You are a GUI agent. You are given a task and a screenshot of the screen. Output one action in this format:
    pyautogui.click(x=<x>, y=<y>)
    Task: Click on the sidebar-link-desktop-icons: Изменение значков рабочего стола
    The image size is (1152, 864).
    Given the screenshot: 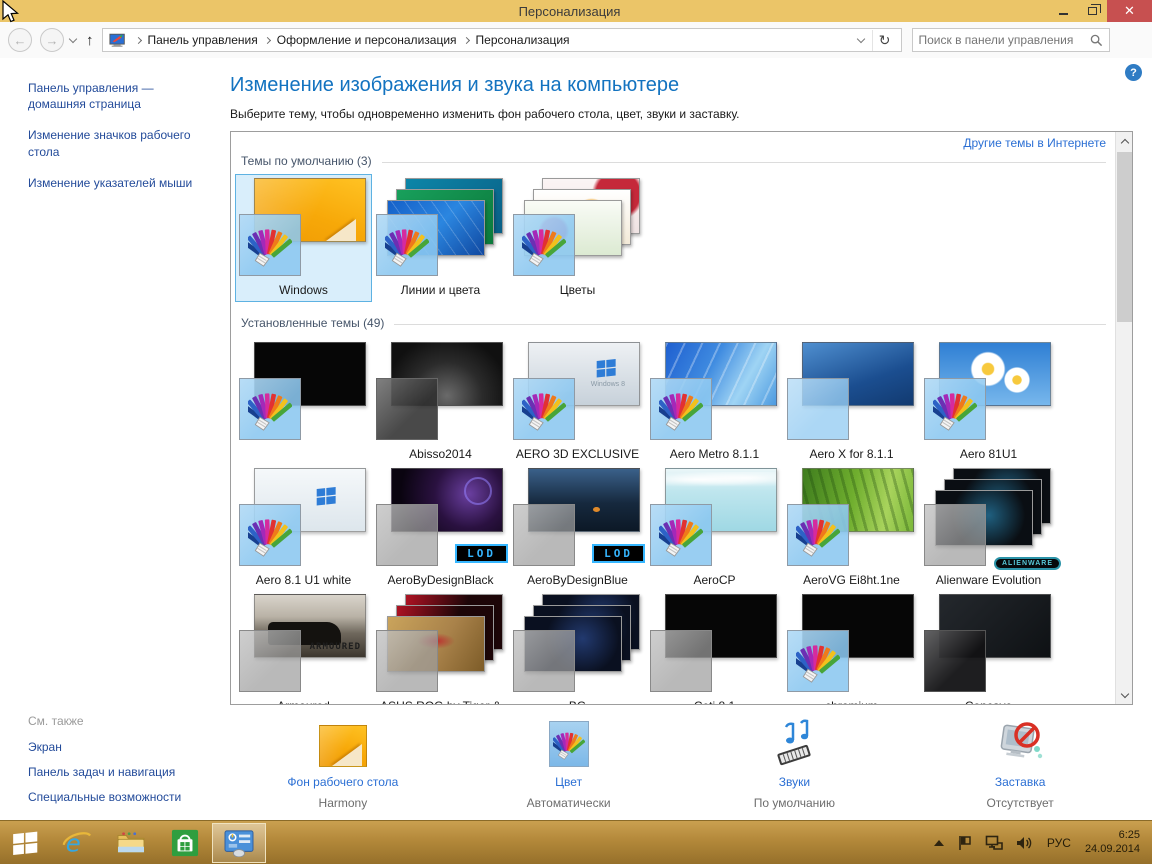 What is the action you would take?
    pyautogui.click(x=120, y=143)
    